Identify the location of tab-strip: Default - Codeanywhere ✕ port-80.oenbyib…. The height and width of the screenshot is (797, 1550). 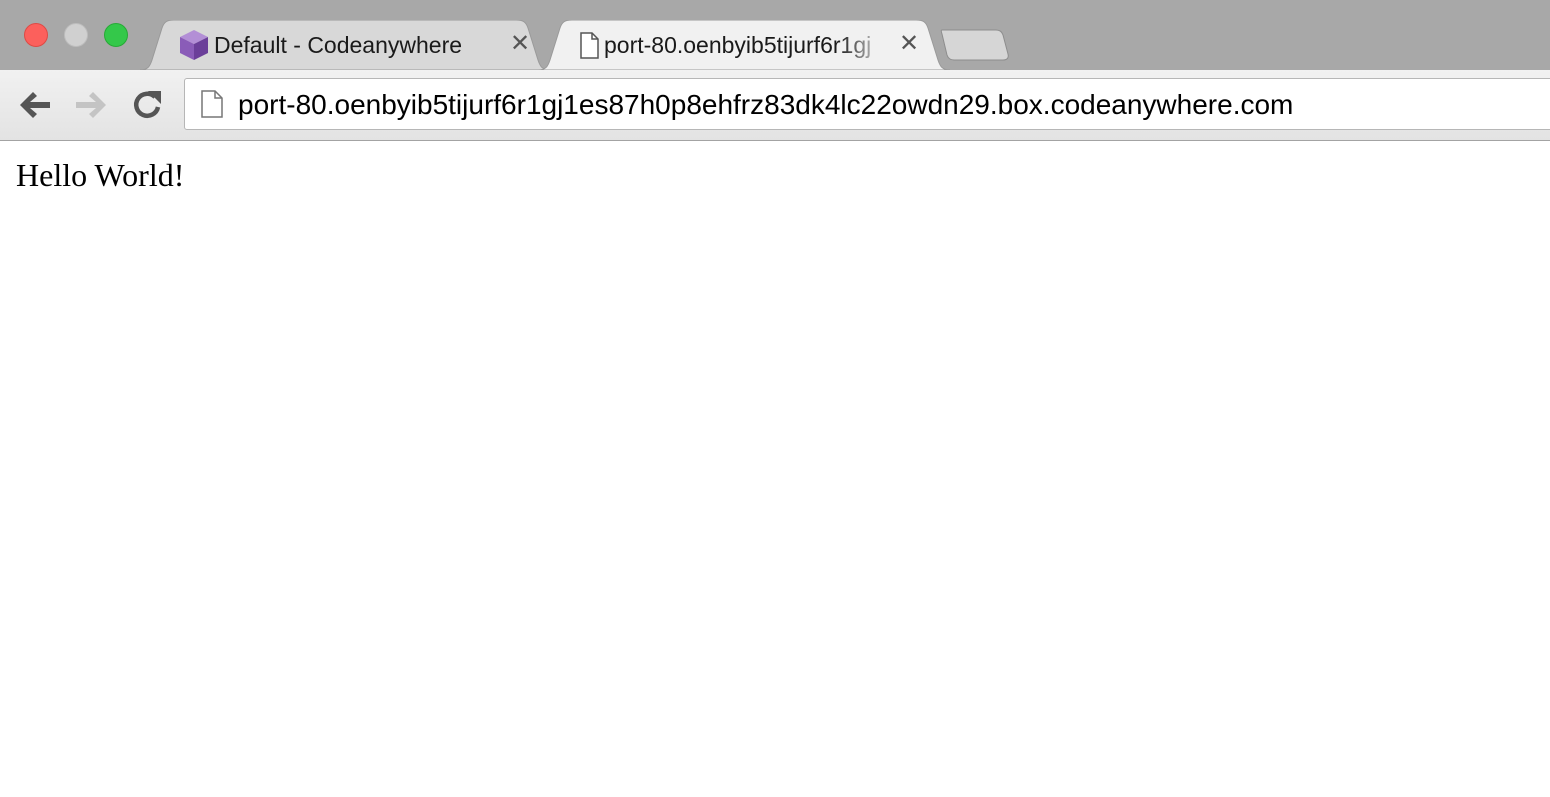
(775, 35).